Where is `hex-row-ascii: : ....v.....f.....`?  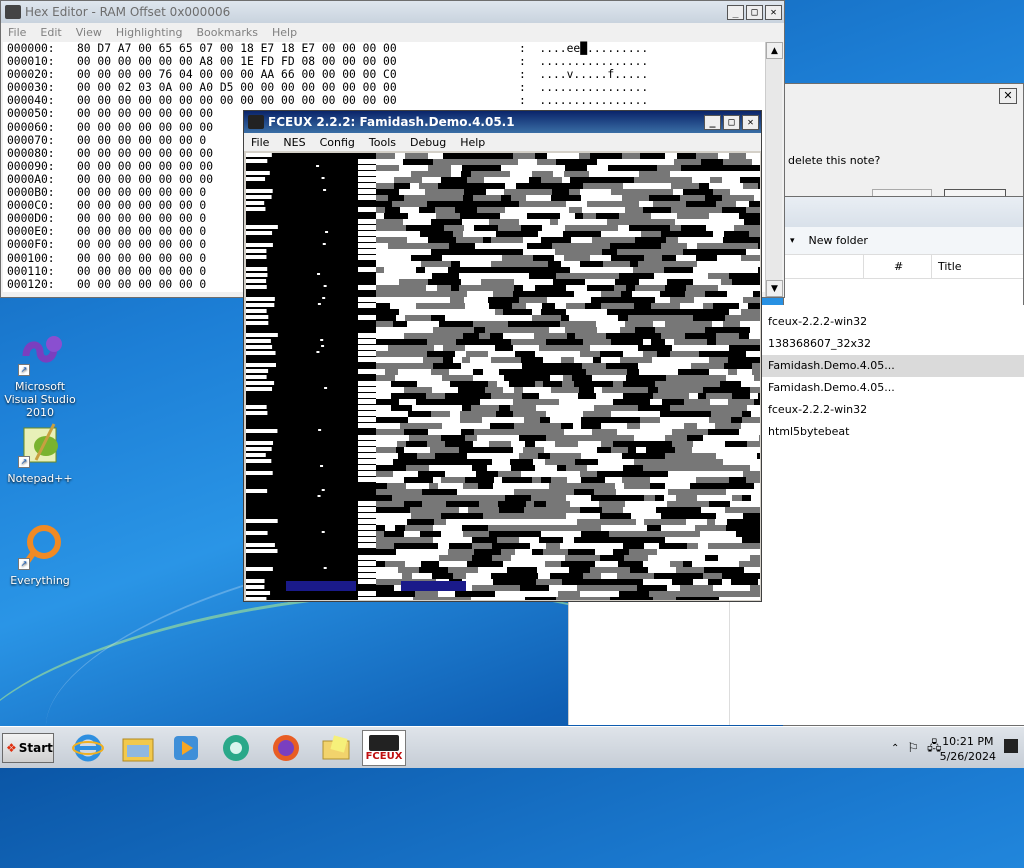 hex-row-ascii: : ....v.....f..... is located at coordinates (584, 75).